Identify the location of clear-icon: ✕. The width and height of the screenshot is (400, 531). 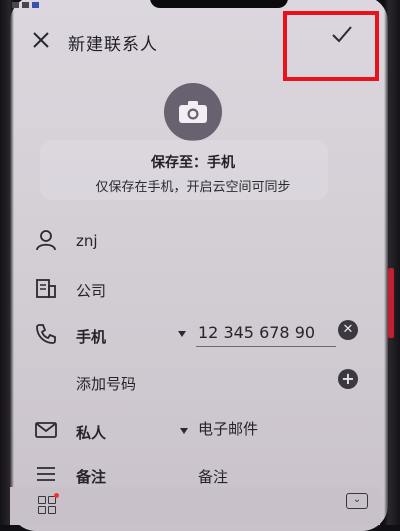
(348, 330).